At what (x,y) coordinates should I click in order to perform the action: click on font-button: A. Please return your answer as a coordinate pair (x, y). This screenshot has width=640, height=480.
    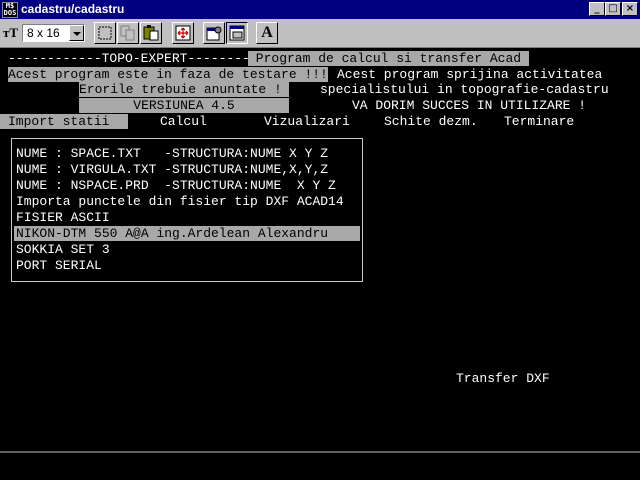
    Looking at the image, I should click on (267, 33).